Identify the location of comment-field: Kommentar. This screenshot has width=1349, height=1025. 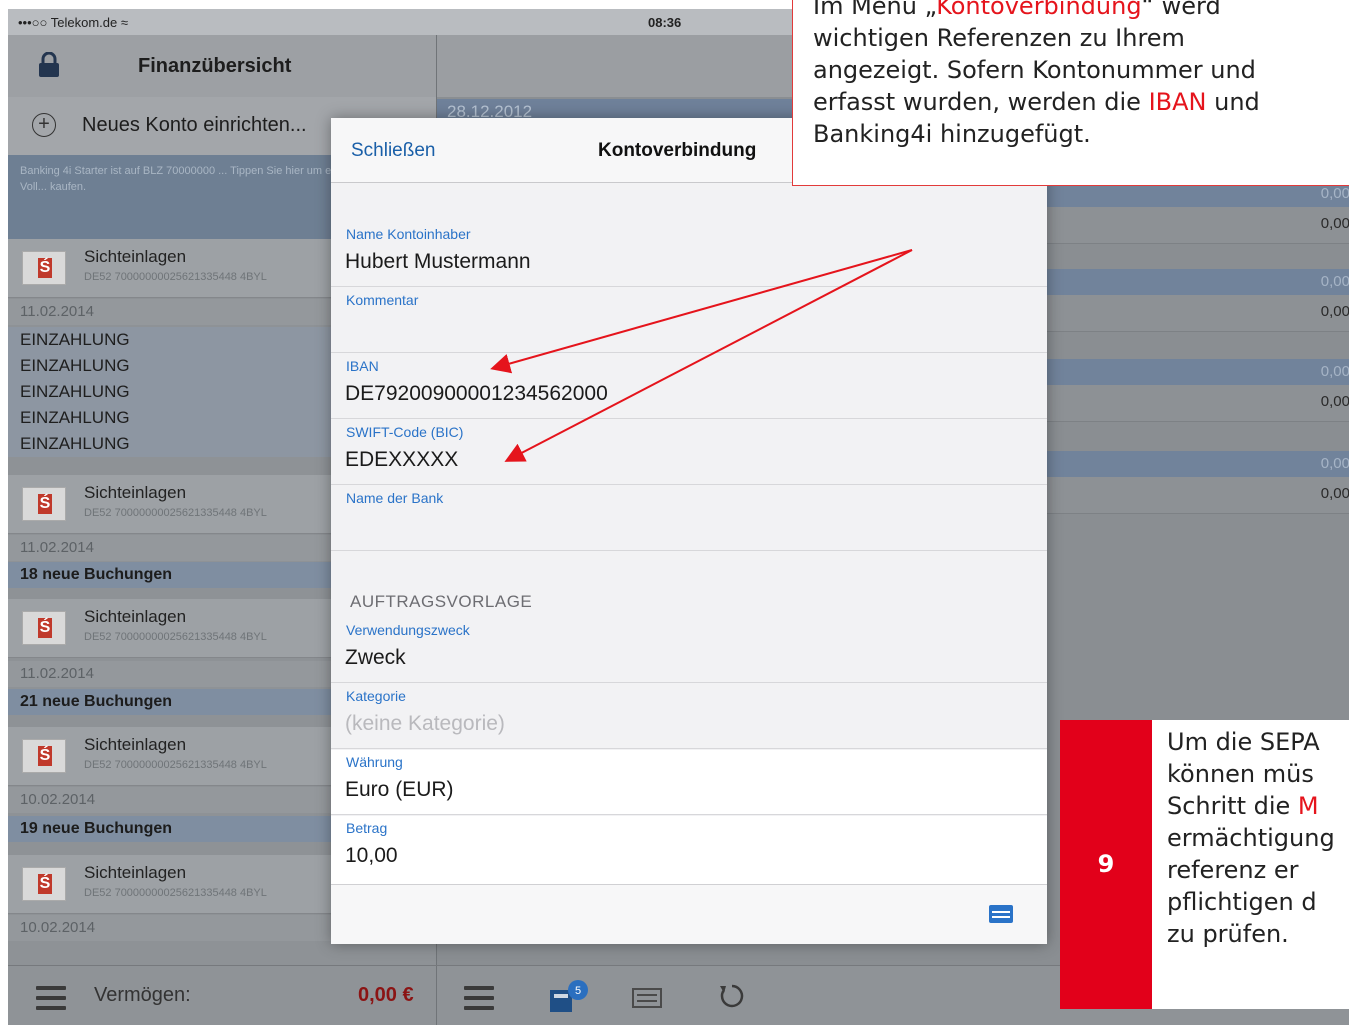
(689, 320).